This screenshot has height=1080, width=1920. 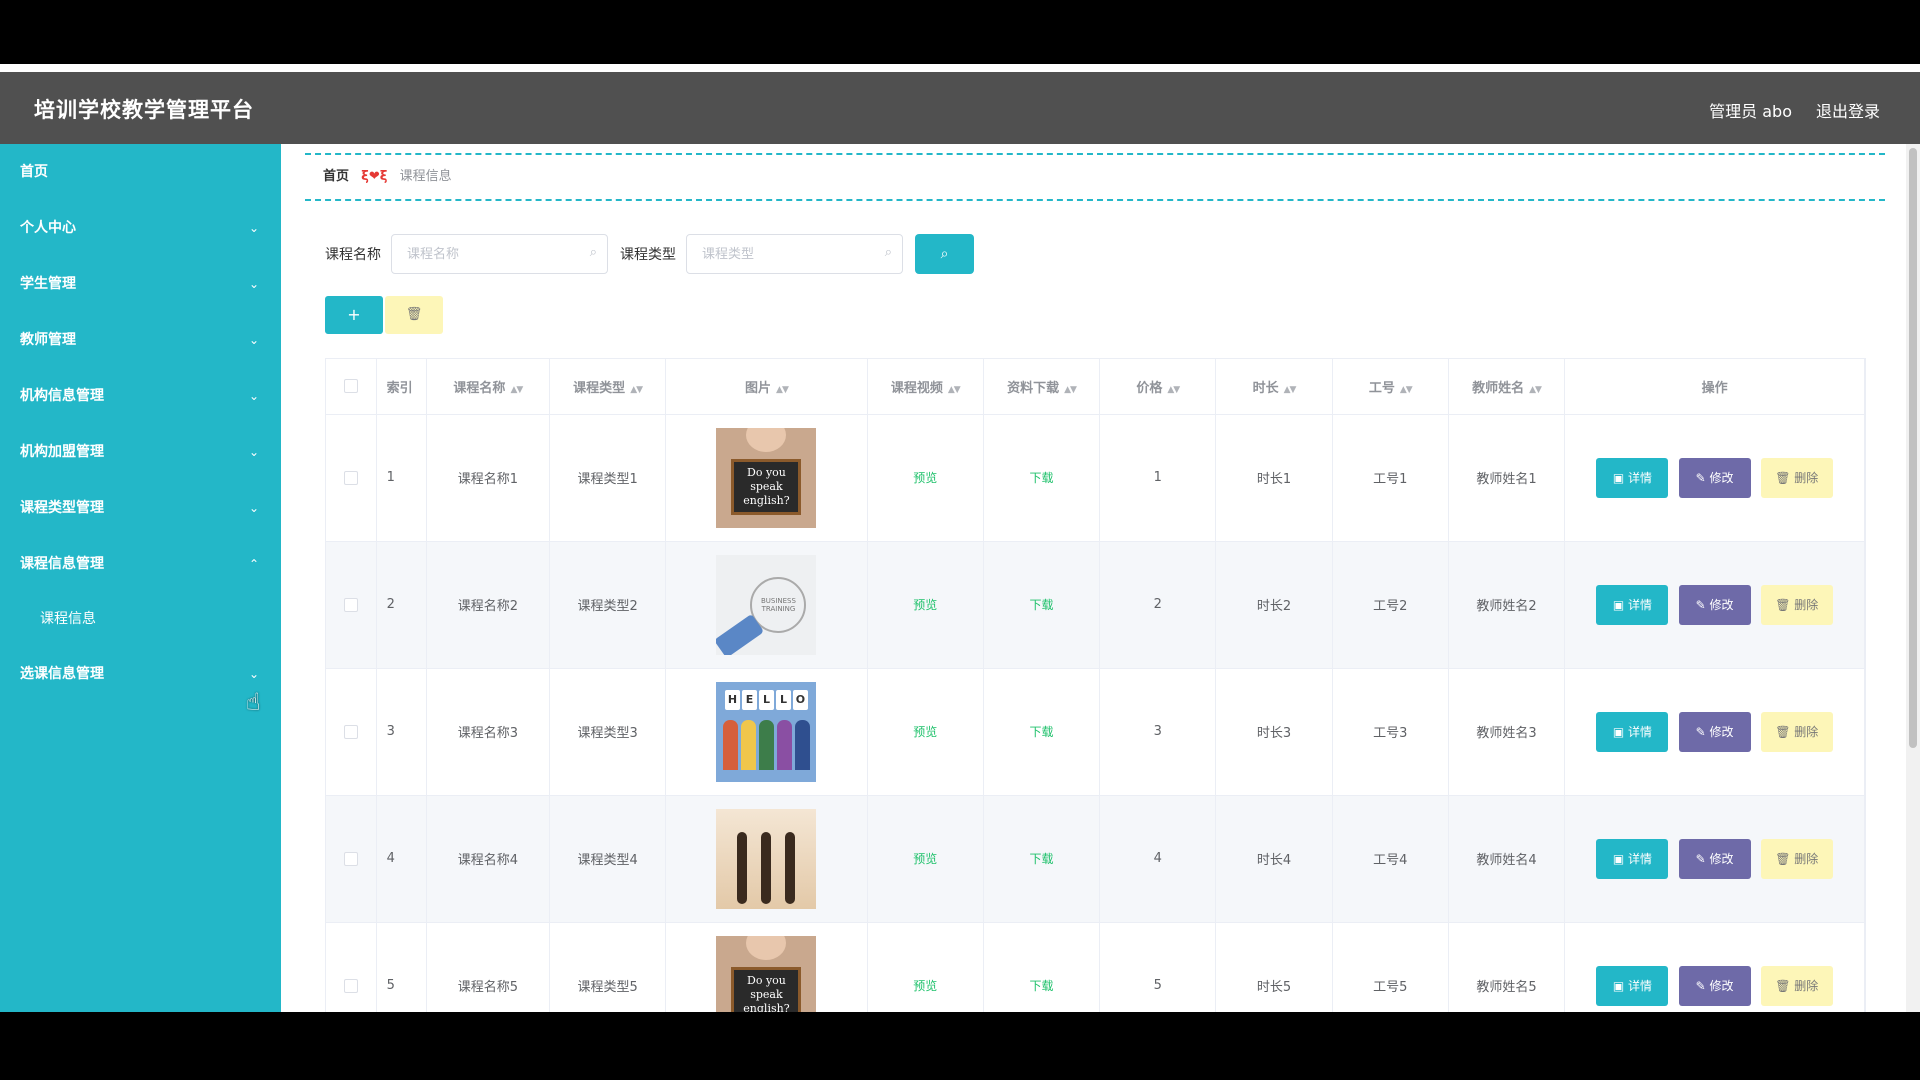 I want to click on top-black-bar, so click(x=960, y=32).